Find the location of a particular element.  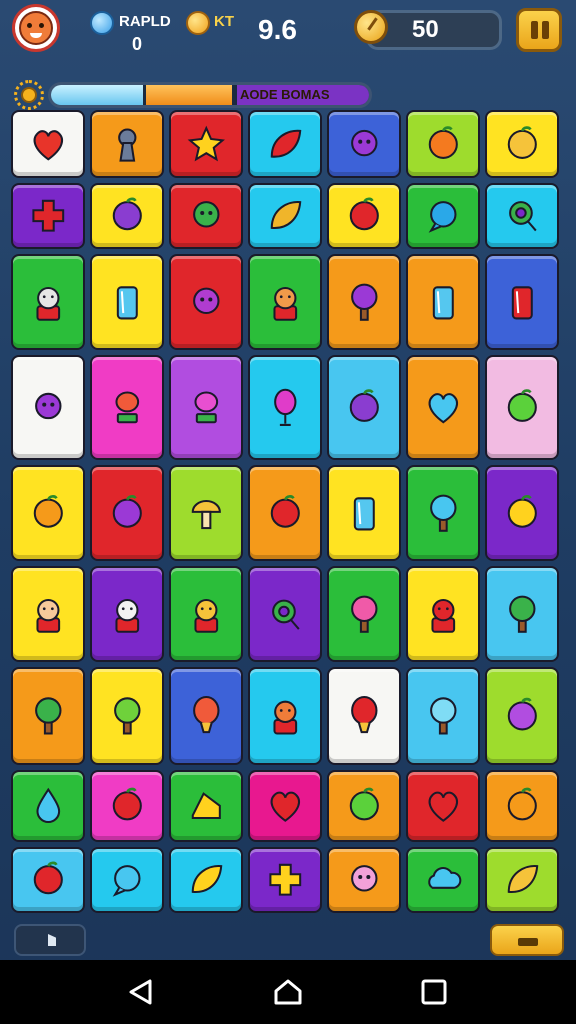

shell-icon is located at coordinates (522, 879).